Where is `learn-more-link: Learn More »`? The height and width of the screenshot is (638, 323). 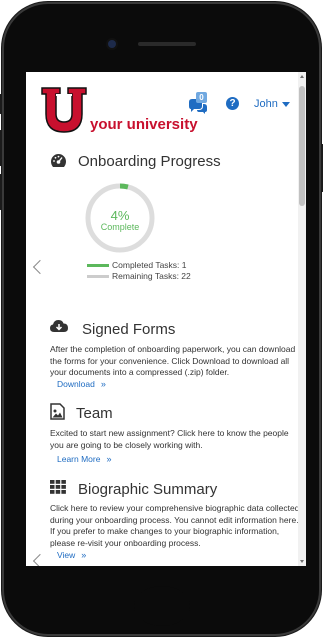 learn-more-link: Learn More » is located at coordinates (84, 459).